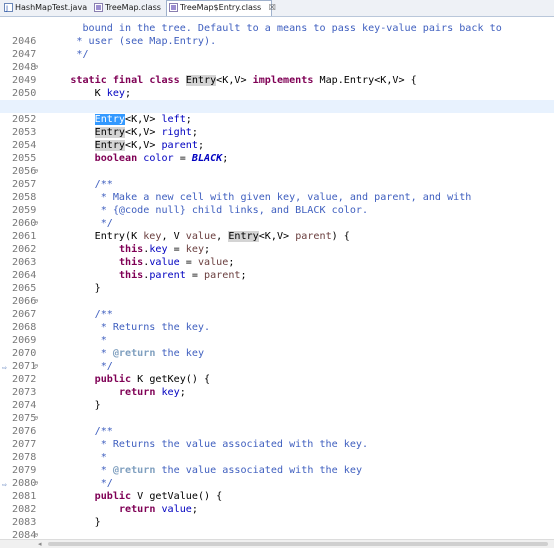  What do you see at coordinates (133, 7) in the screenshot?
I see `tab-label: TreeMap.class` at bounding box center [133, 7].